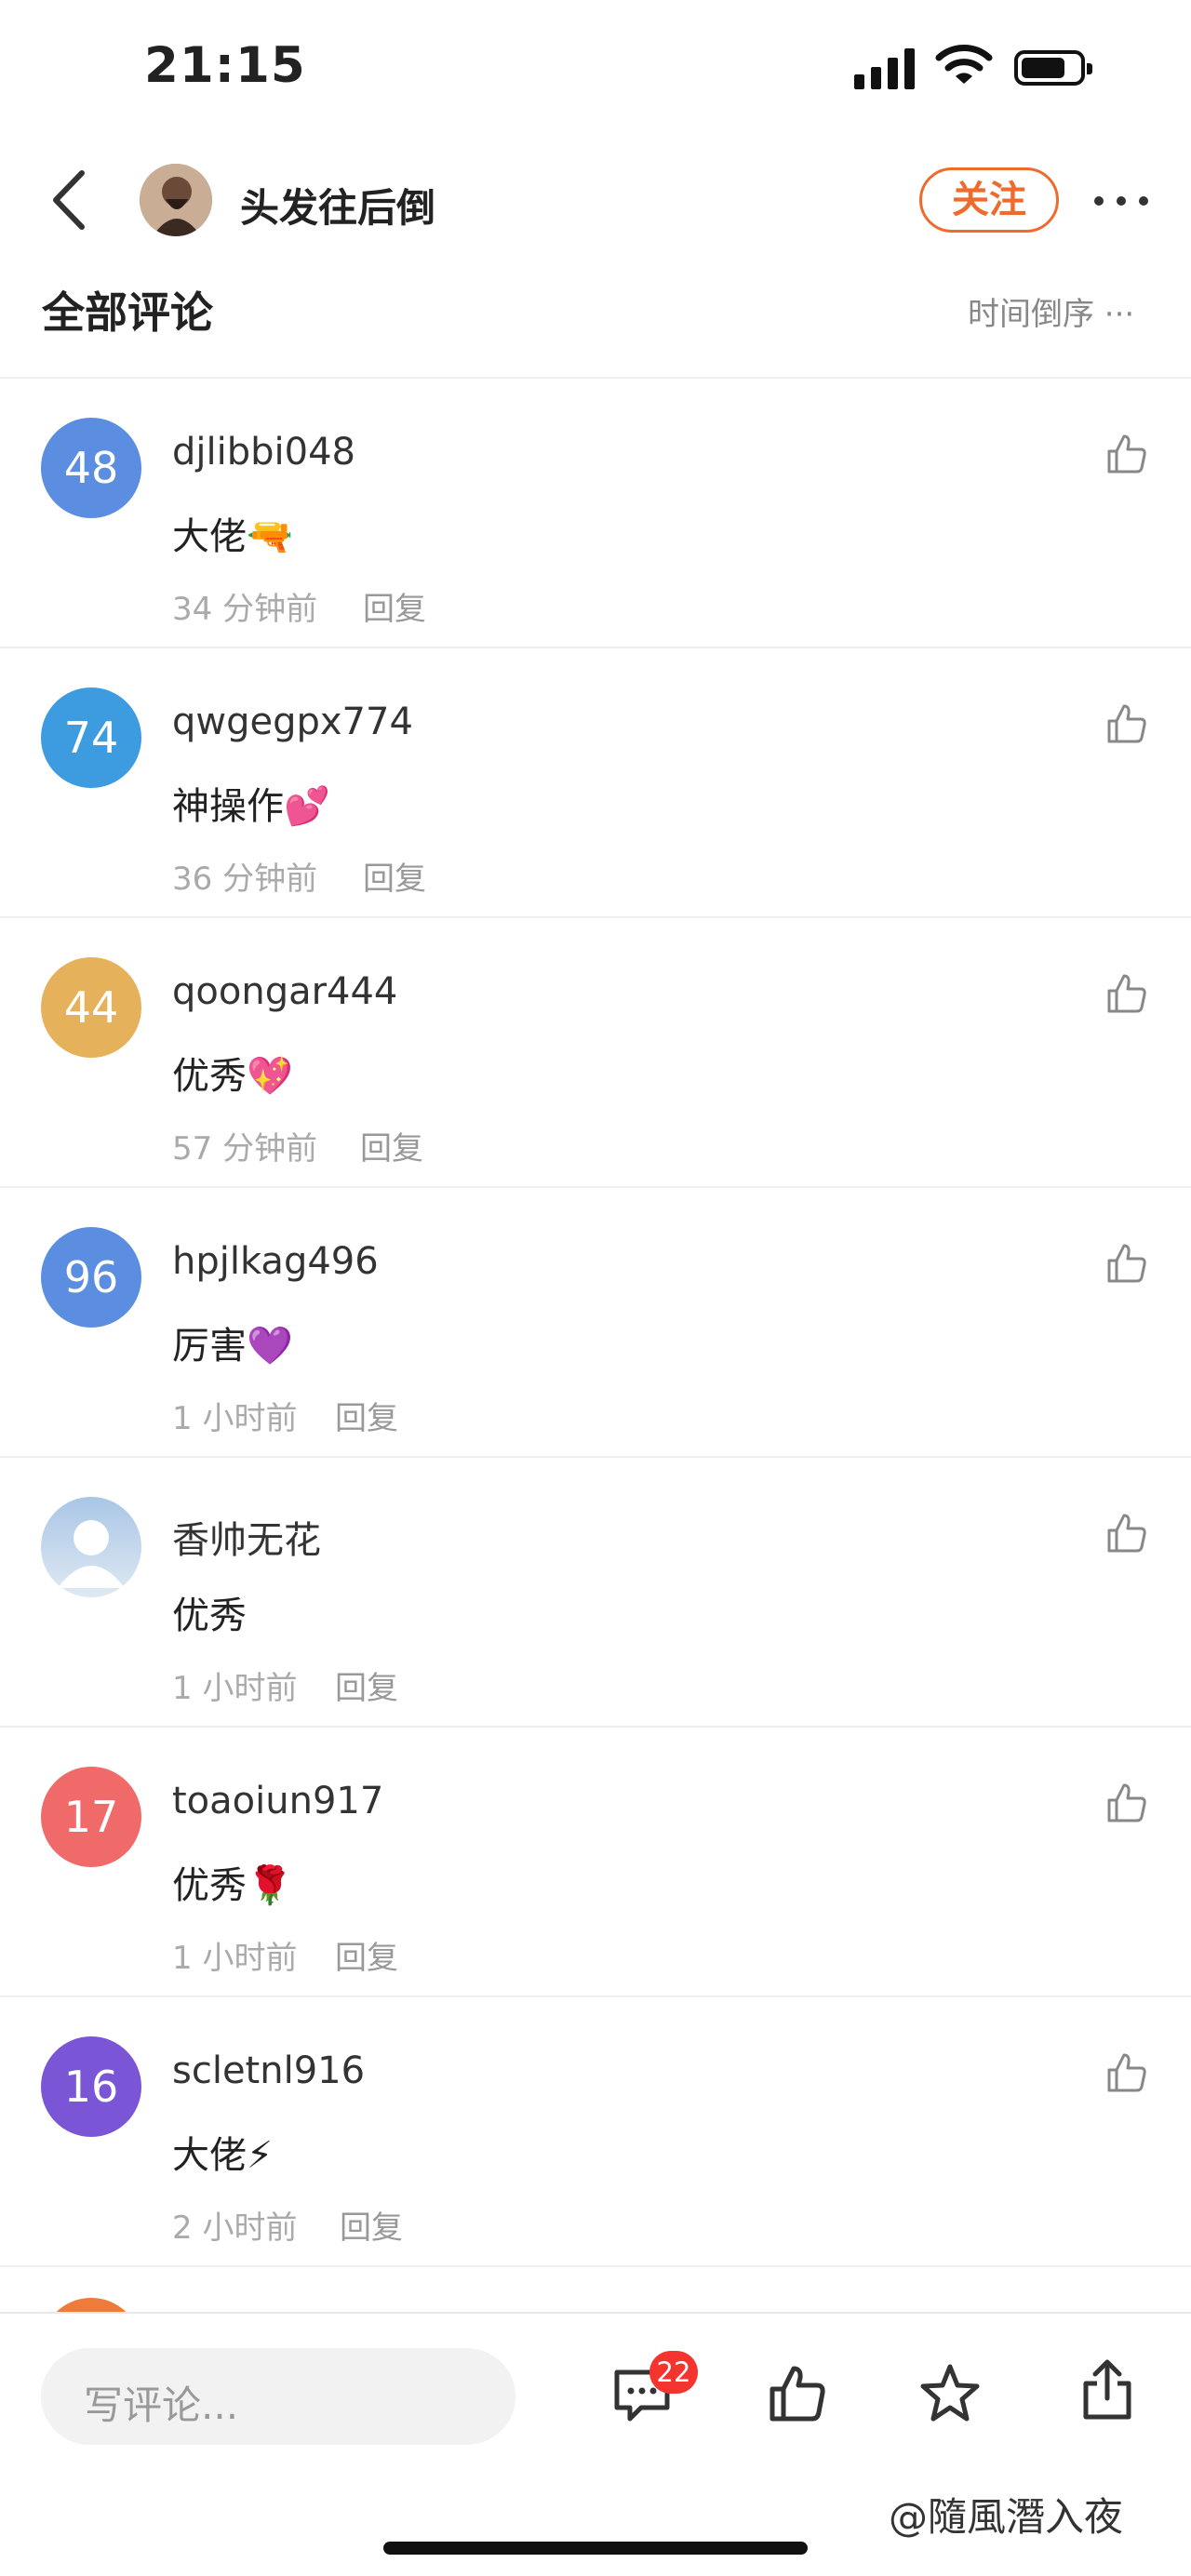  I want to click on comment-text: 神操作💕, so click(251, 806).